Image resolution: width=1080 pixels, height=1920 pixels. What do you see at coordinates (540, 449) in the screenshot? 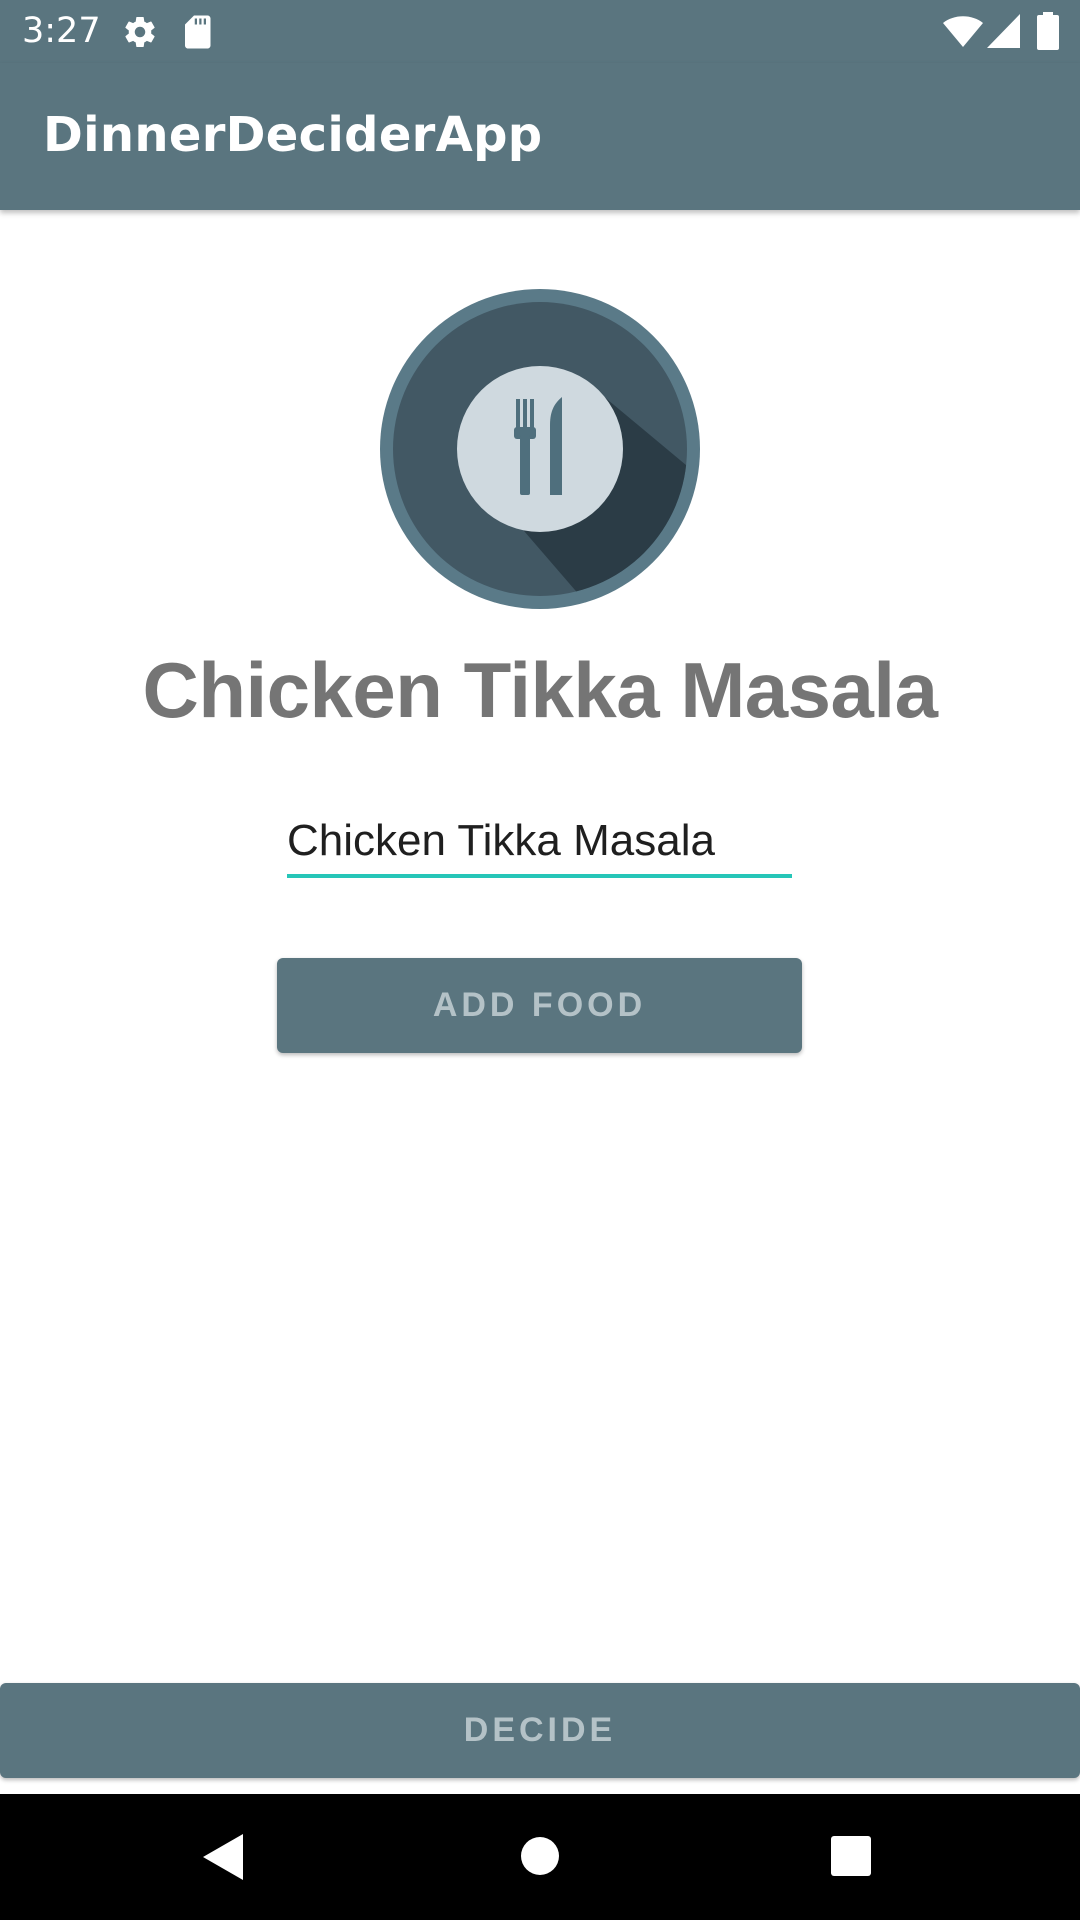
I see `plate-fork-knife-icon` at bounding box center [540, 449].